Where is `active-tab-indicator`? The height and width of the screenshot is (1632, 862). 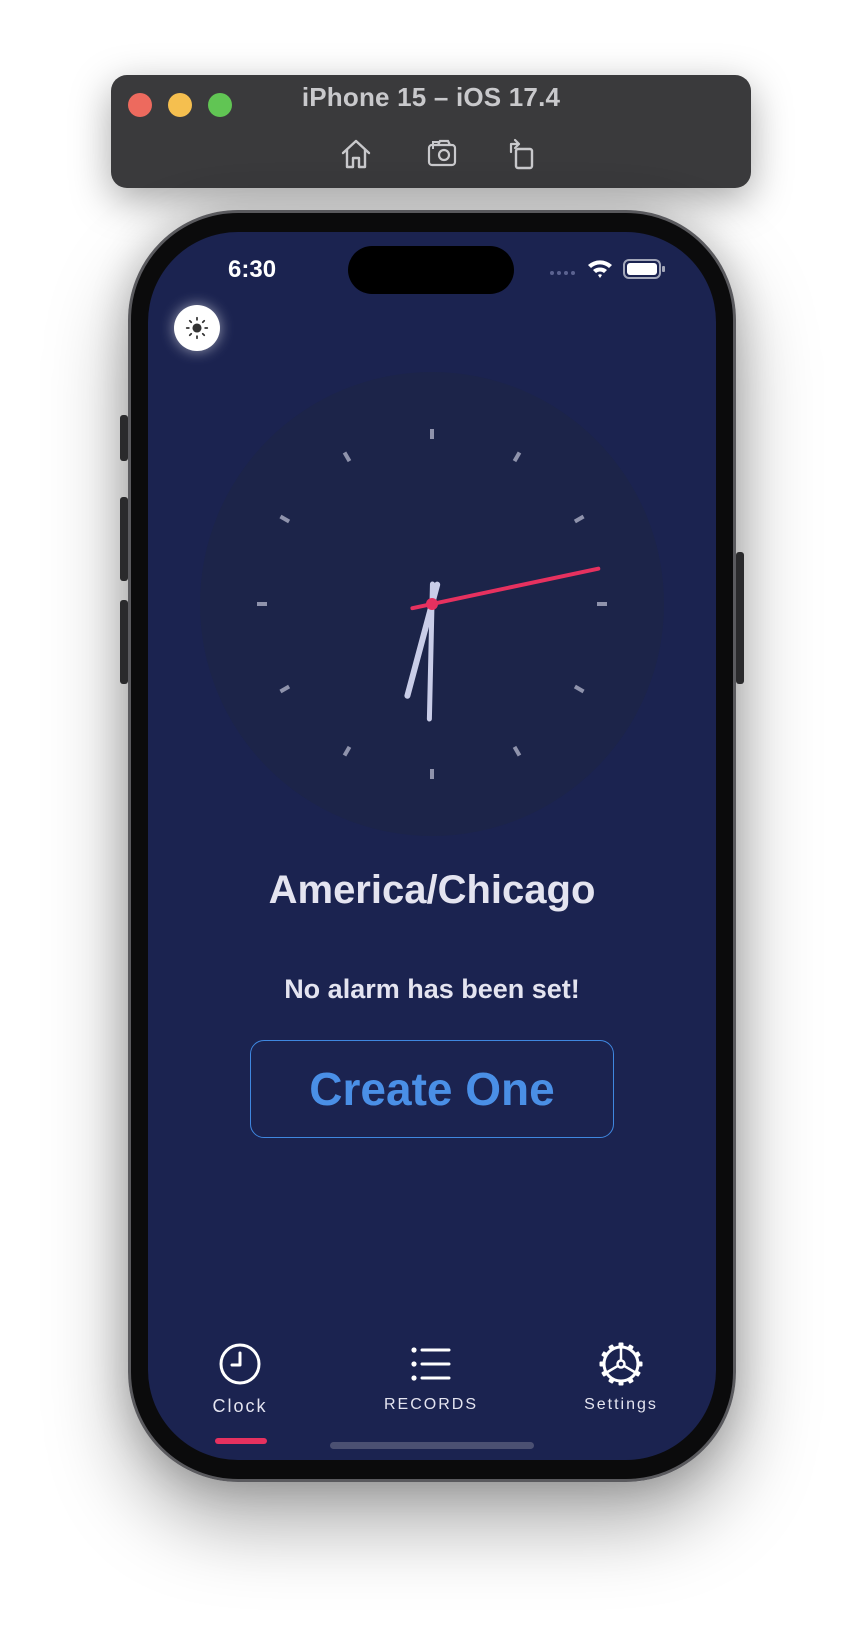 active-tab-indicator is located at coordinates (241, 1441).